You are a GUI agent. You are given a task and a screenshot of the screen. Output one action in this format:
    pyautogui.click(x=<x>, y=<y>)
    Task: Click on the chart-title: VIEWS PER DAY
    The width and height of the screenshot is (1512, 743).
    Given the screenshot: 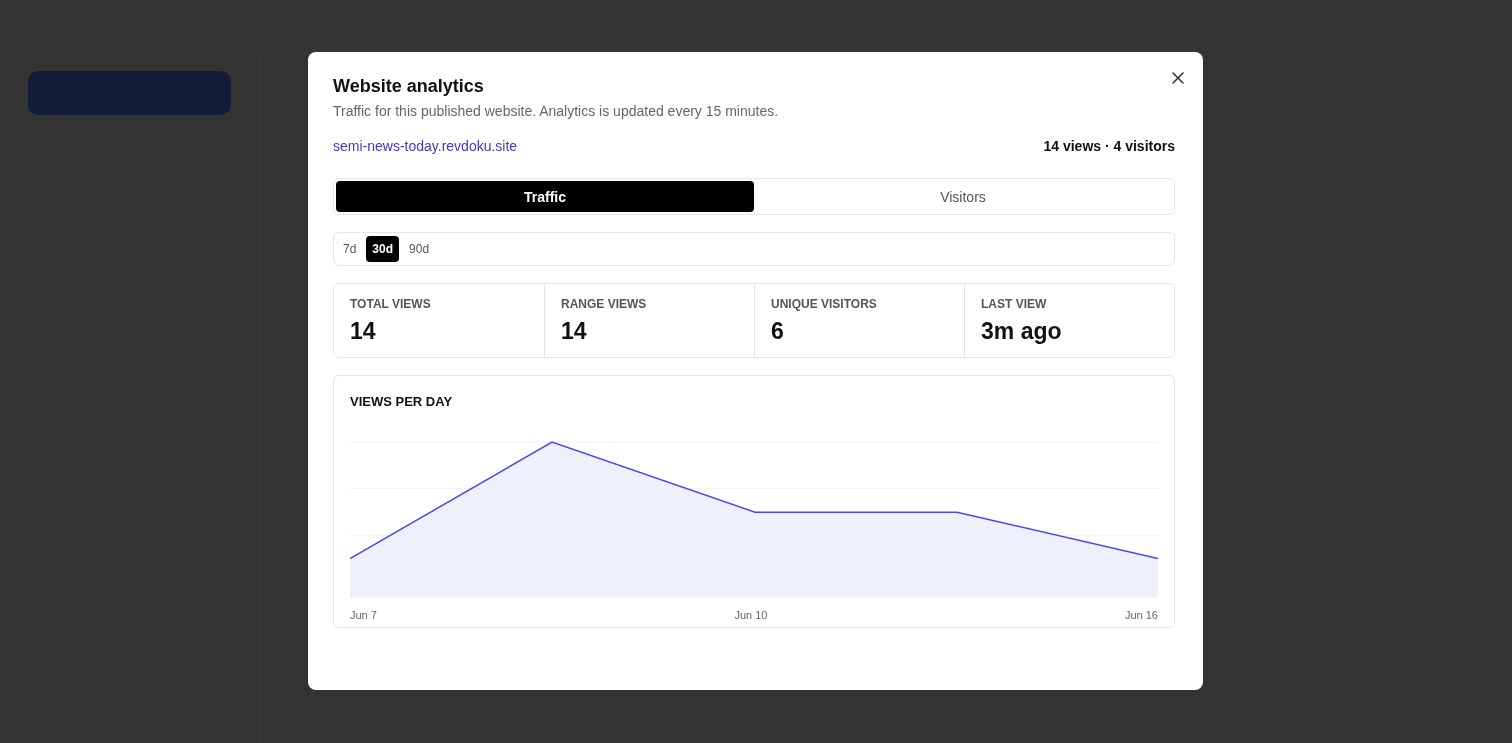 What is the action you would take?
    pyautogui.click(x=402, y=401)
    